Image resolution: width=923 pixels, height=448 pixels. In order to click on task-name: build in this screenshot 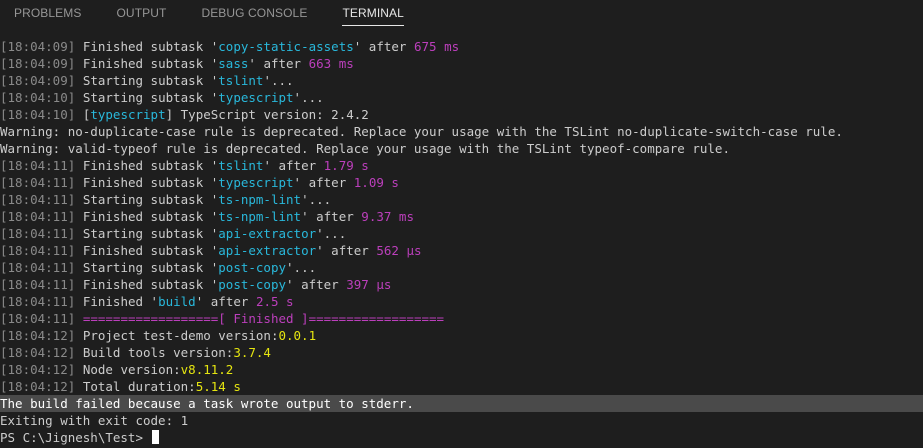, I will do `click(177, 301)`.